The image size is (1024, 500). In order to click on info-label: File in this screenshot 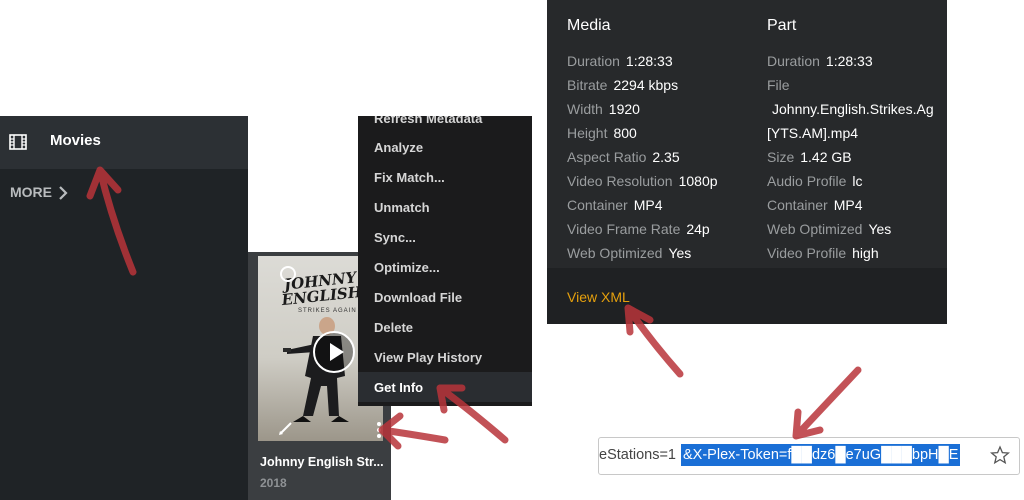, I will do `click(778, 85)`.